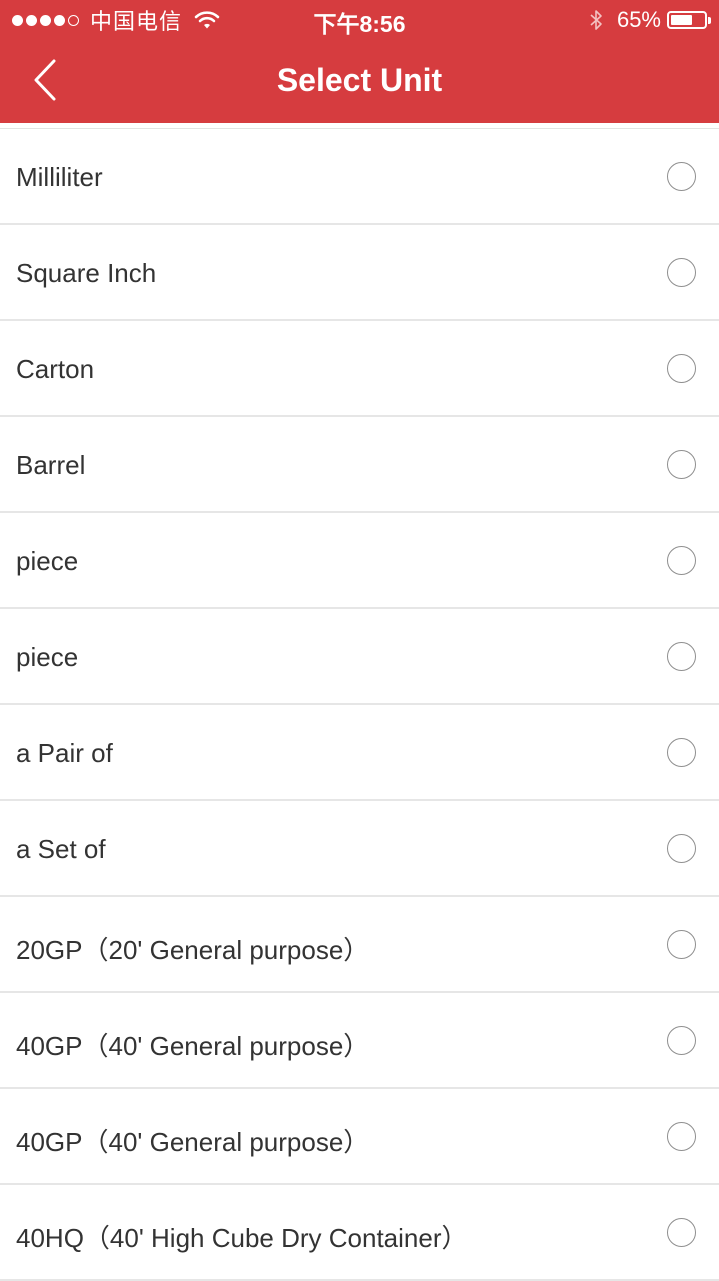 This screenshot has height=1281, width=719. Describe the element at coordinates (709, 20) in the screenshot. I see `battery-nub` at that location.